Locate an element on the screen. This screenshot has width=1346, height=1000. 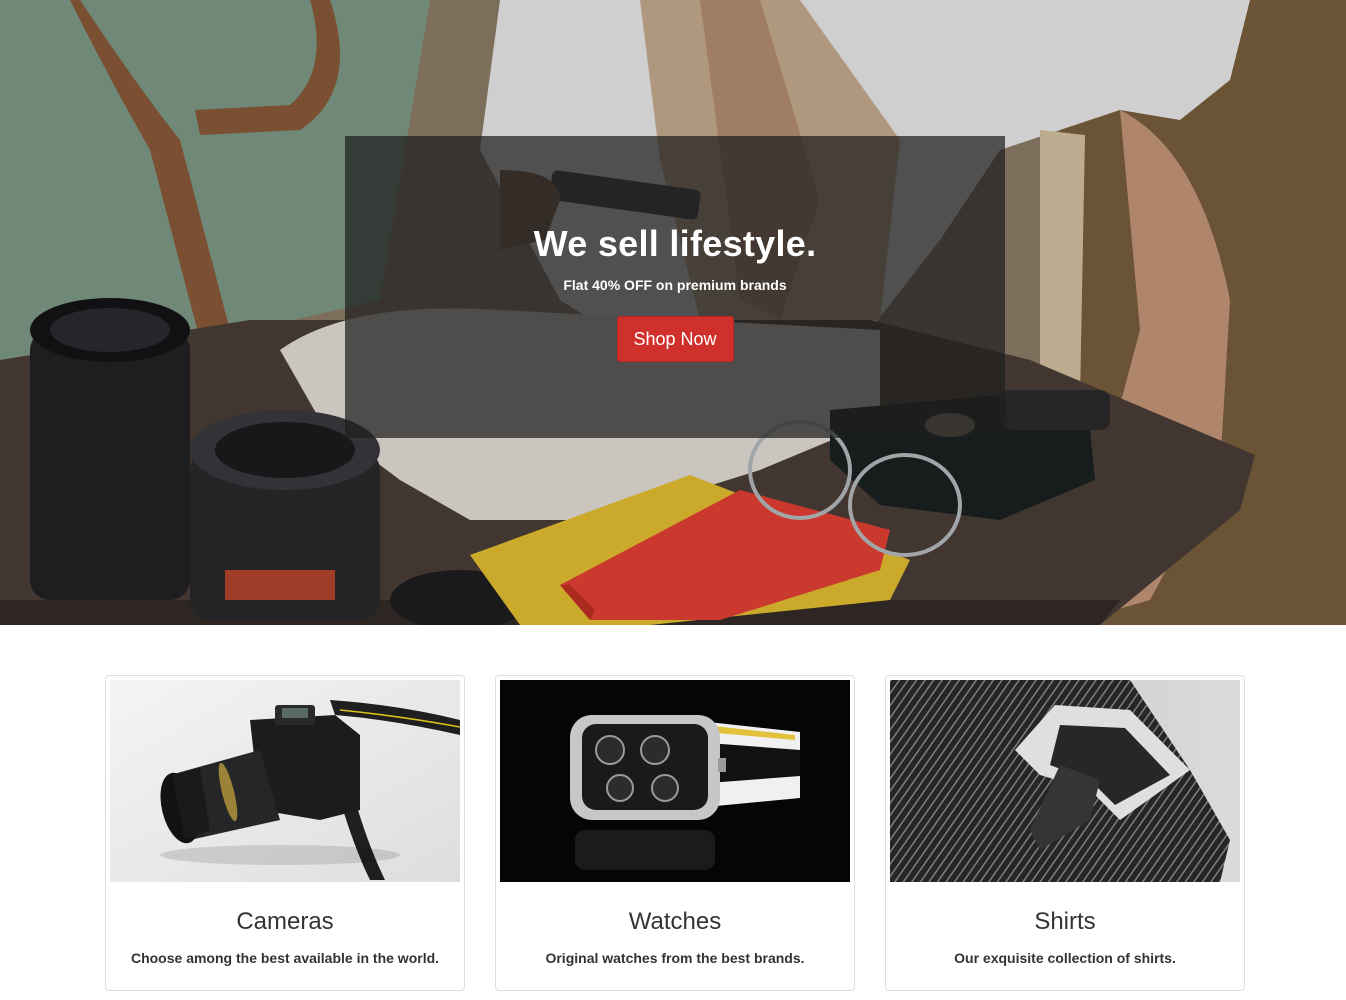
hero-title: We sell lifestyle. is located at coordinates (675, 243).